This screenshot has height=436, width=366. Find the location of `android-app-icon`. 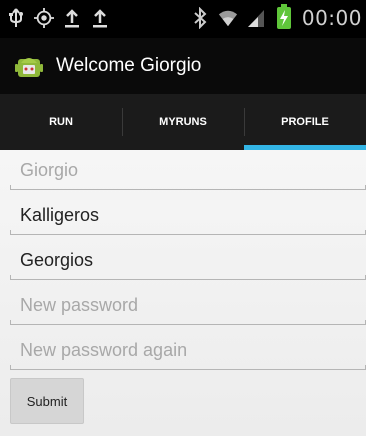

android-app-icon is located at coordinates (29, 66).